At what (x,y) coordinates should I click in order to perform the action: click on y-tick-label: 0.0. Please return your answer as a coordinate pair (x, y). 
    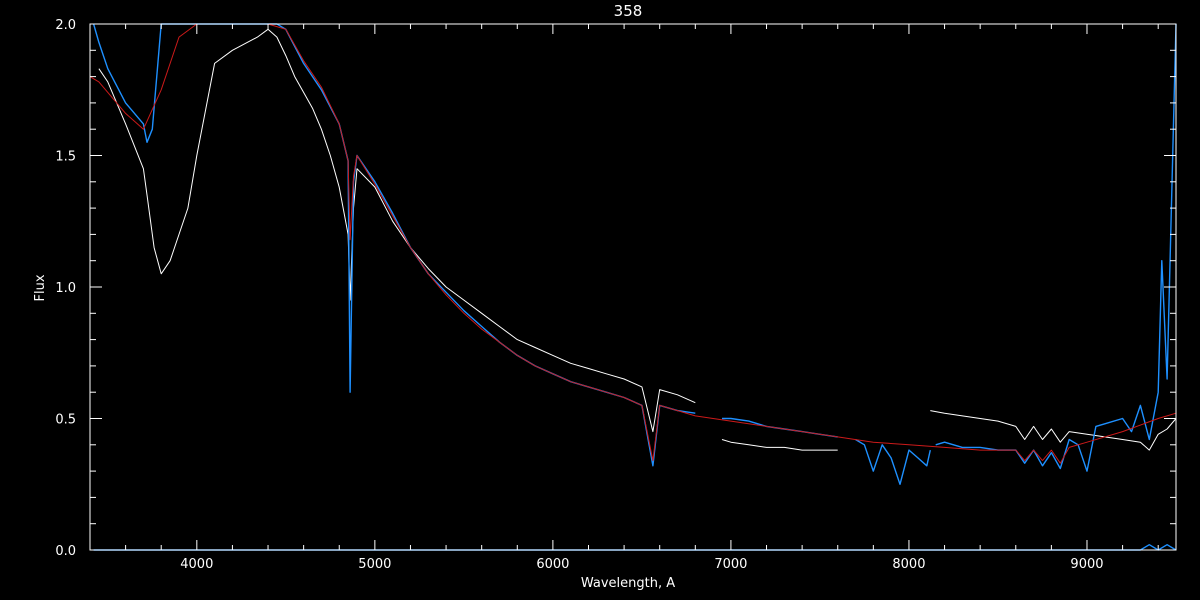
    Looking at the image, I should click on (65, 551).